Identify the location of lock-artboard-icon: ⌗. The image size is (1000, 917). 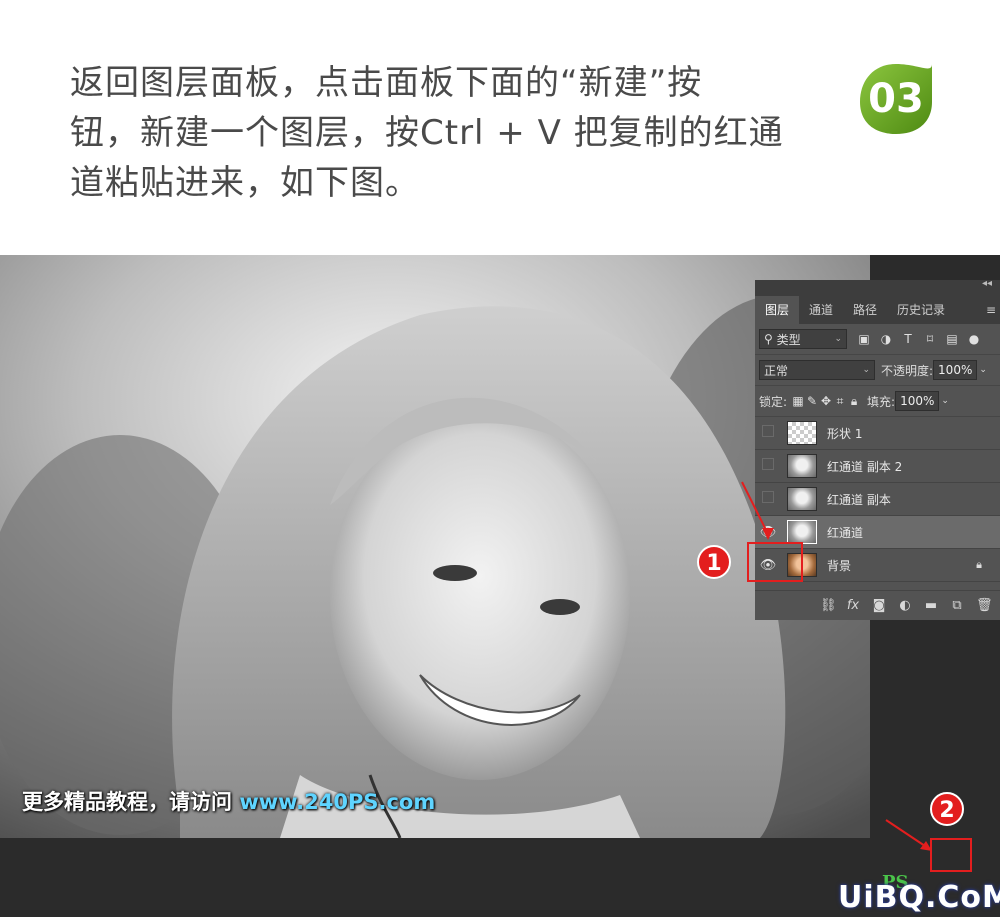
(840, 401).